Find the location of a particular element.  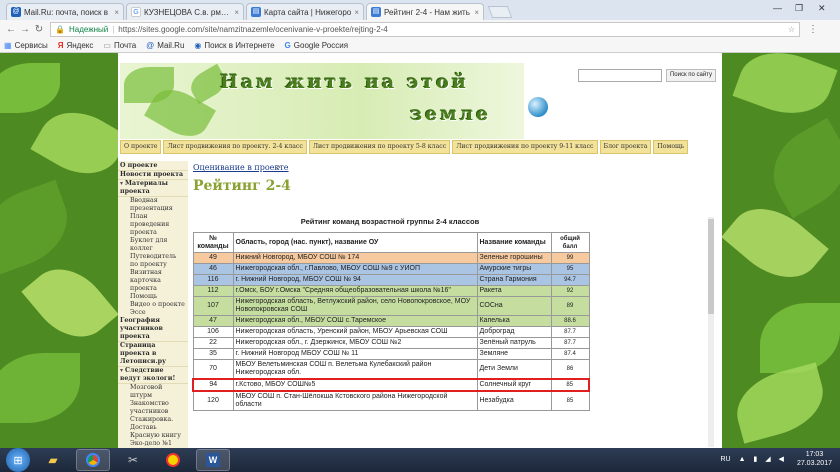

cell-team-name: Дети Земли is located at coordinates (514, 369).